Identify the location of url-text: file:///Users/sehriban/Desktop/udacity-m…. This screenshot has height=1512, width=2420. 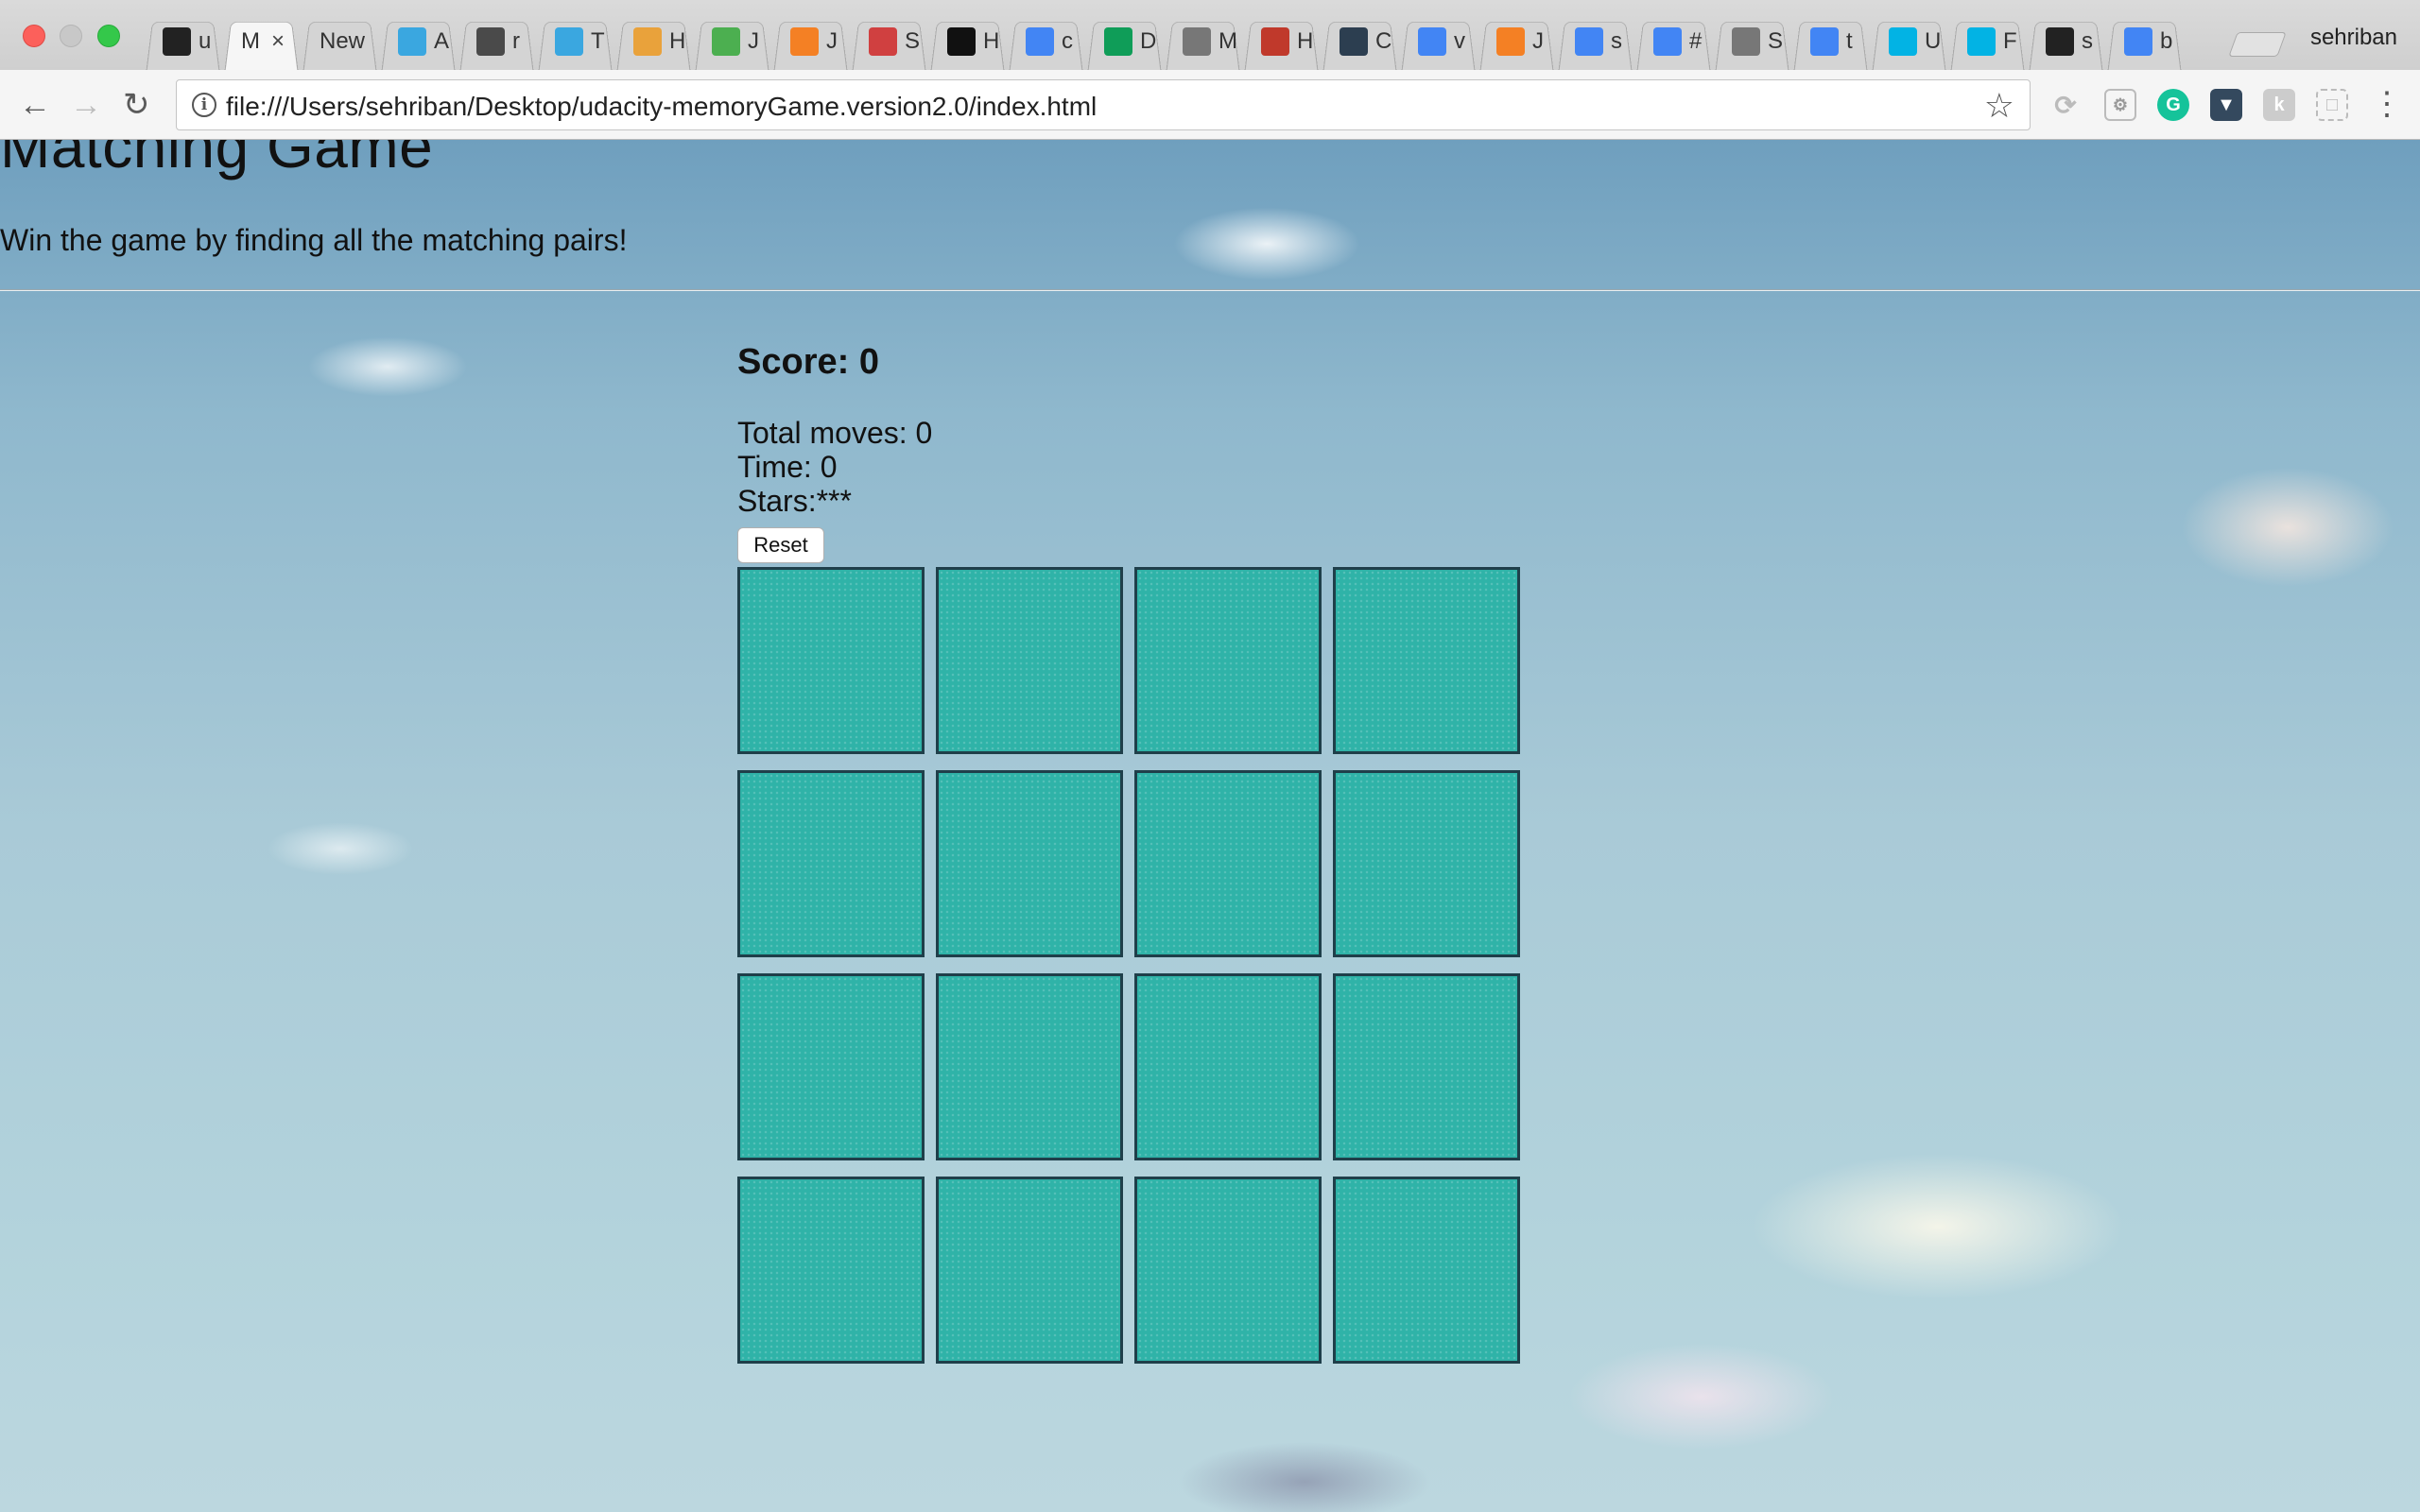
(661, 107).